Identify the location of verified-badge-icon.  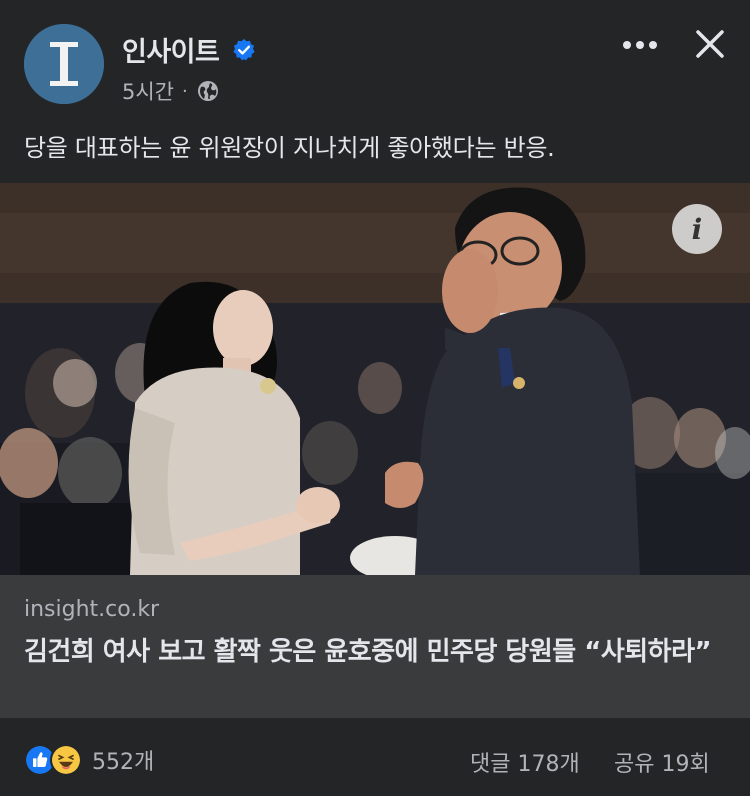
(244, 50).